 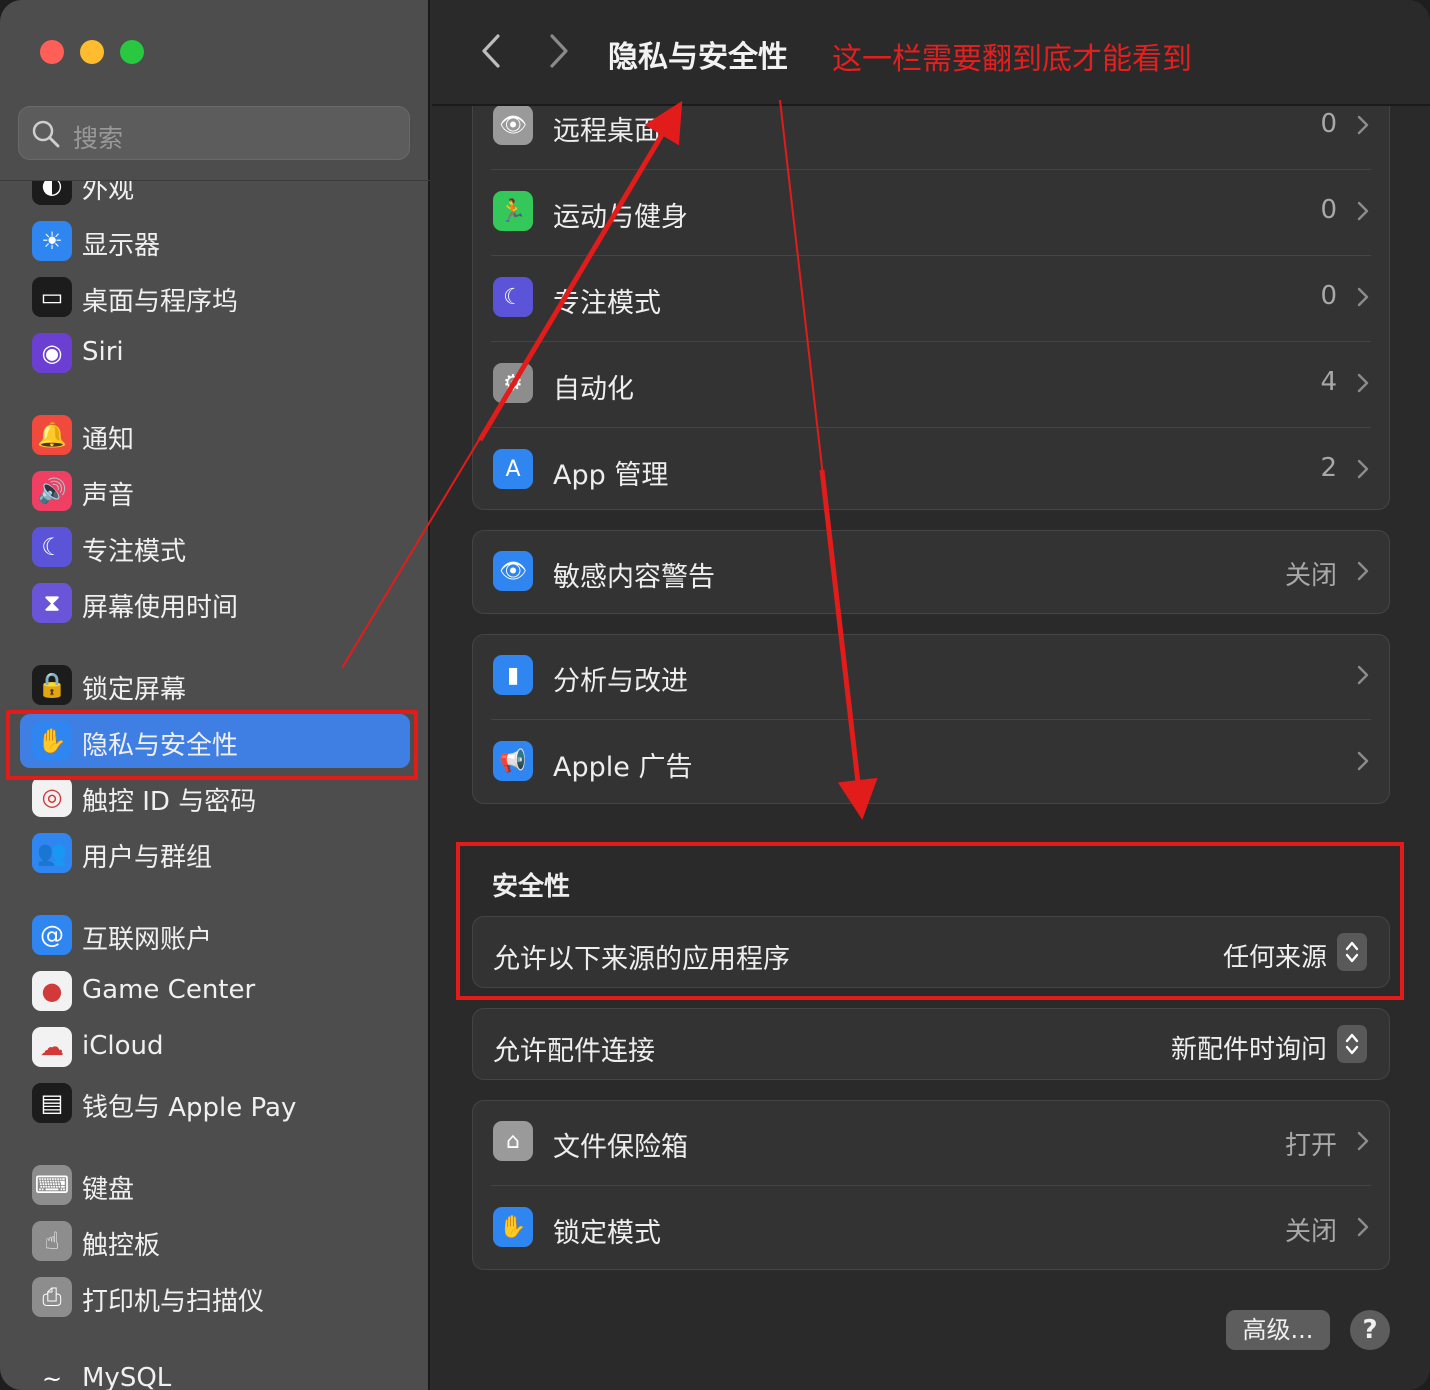 What do you see at coordinates (215, 353) in the screenshot?
I see `sidebar-item-siri: ◉ Siri` at bounding box center [215, 353].